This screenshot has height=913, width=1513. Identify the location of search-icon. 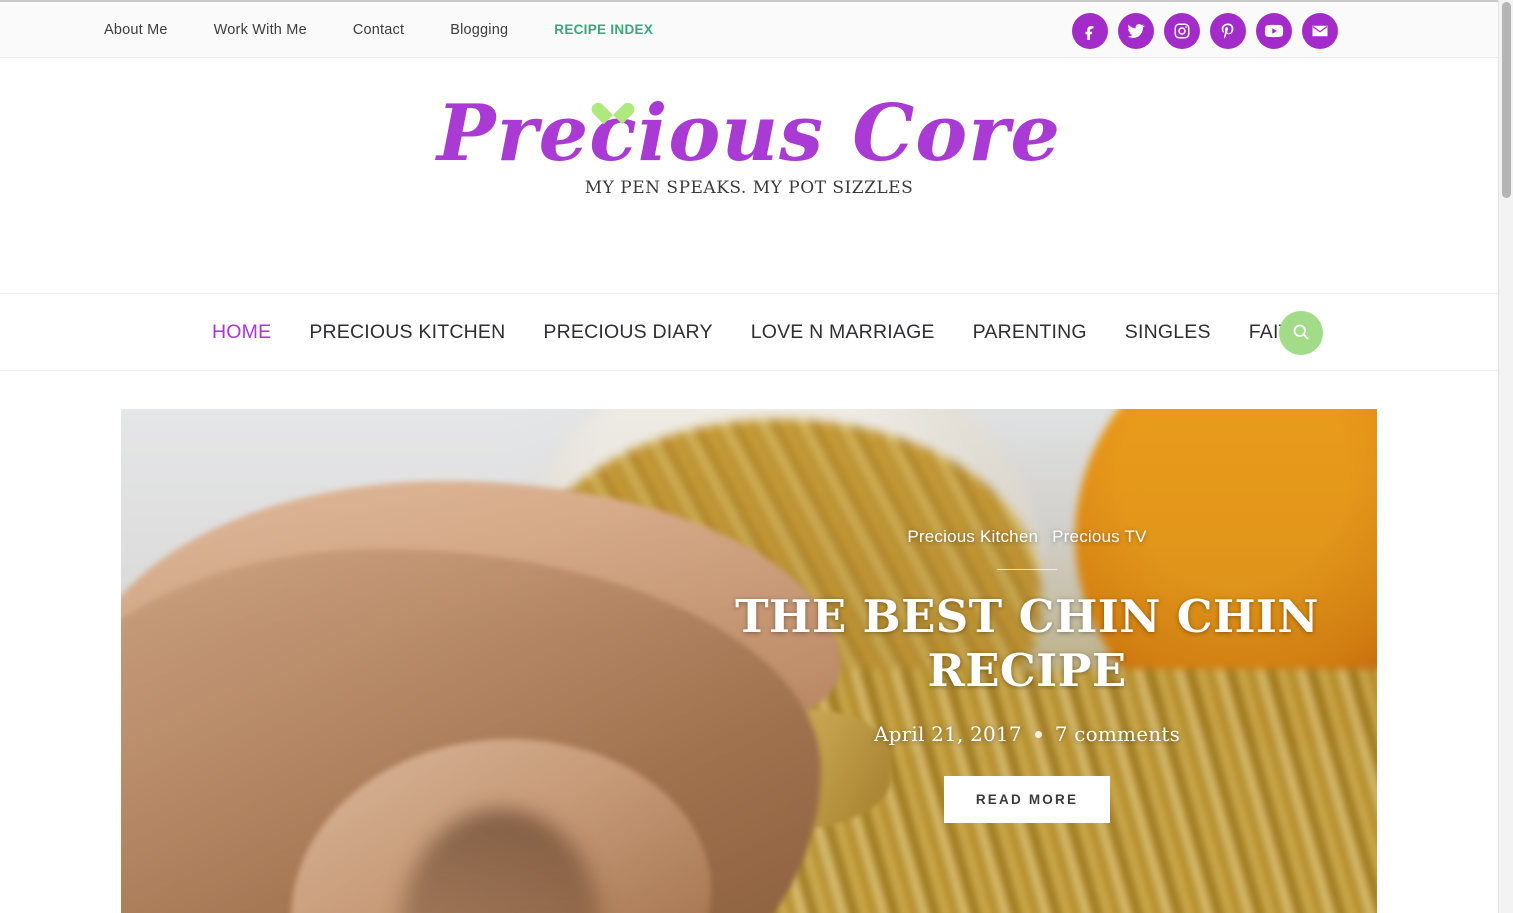
(1301, 333).